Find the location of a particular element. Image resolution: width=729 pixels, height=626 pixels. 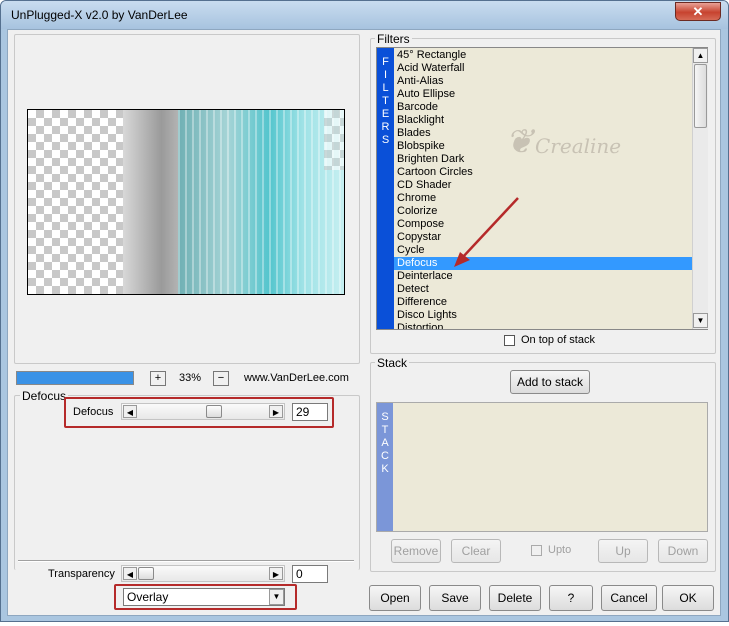

filter-item: 45° Rectangle is located at coordinates (543, 55).